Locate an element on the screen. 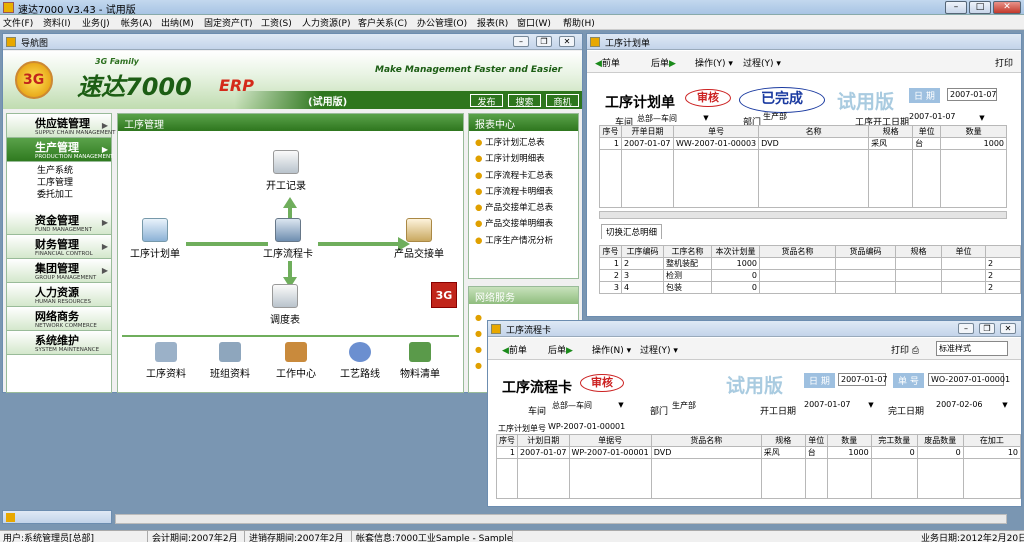 The height and width of the screenshot is (542, 1024). report-link: ● 工序生产情况分析 is located at coordinates (526, 241).